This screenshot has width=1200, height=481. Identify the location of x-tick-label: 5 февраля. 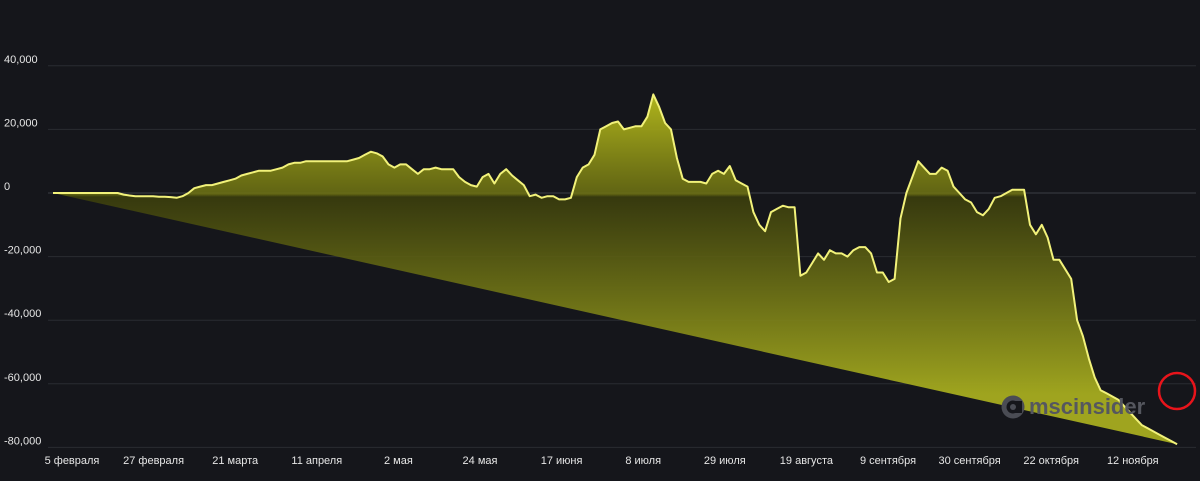
(72, 461).